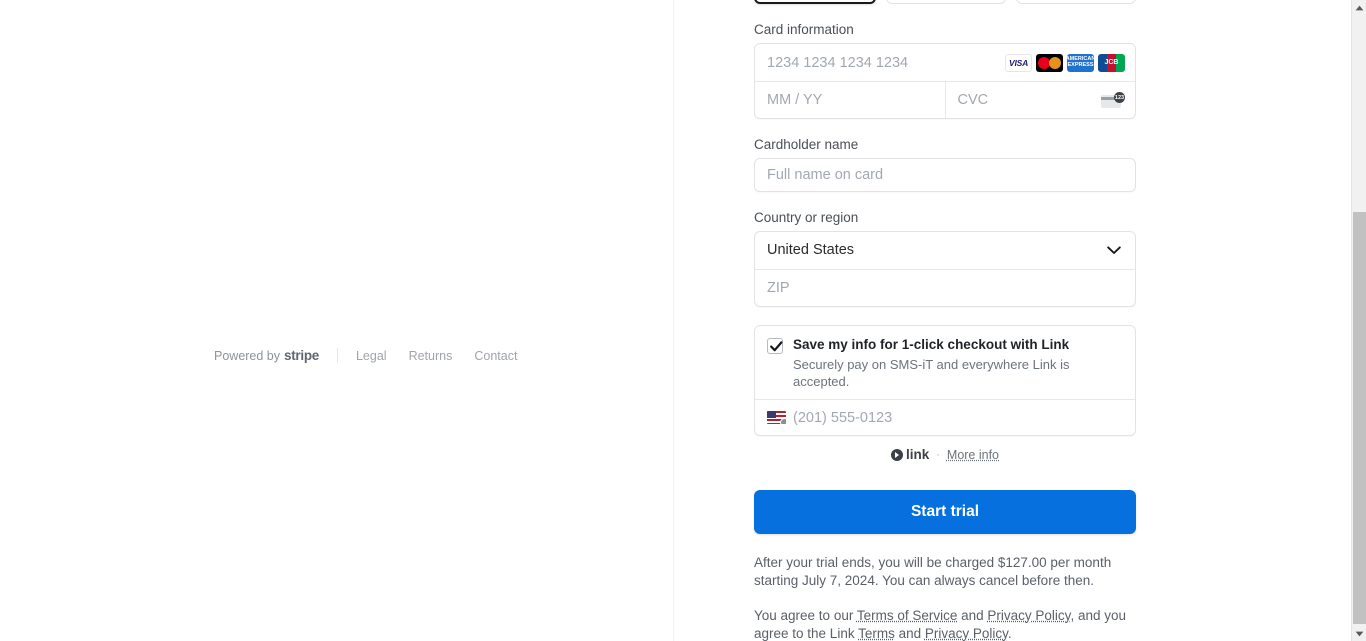 The height and width of the screenshot is (641, 1366). What do you see at coordinates (876, 633) in the screenshot?
I see `link-terms-link: Terms` at bounding box center [876, 633].